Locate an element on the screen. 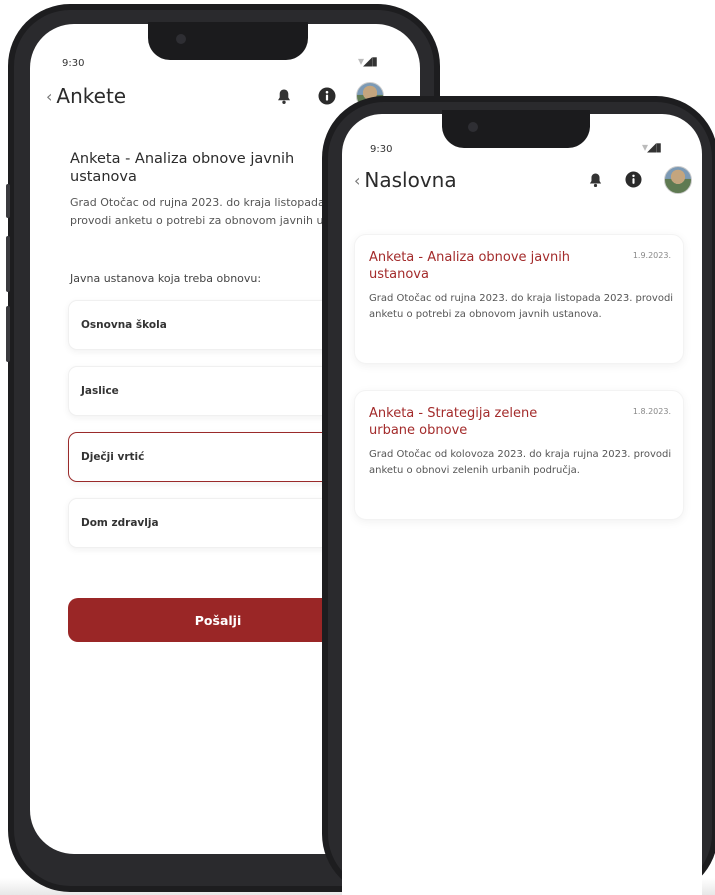 The image size is (715, 895). survey-title: Anketa - Analiza obnove javnih ustanova is located at coordinates (182, 168).